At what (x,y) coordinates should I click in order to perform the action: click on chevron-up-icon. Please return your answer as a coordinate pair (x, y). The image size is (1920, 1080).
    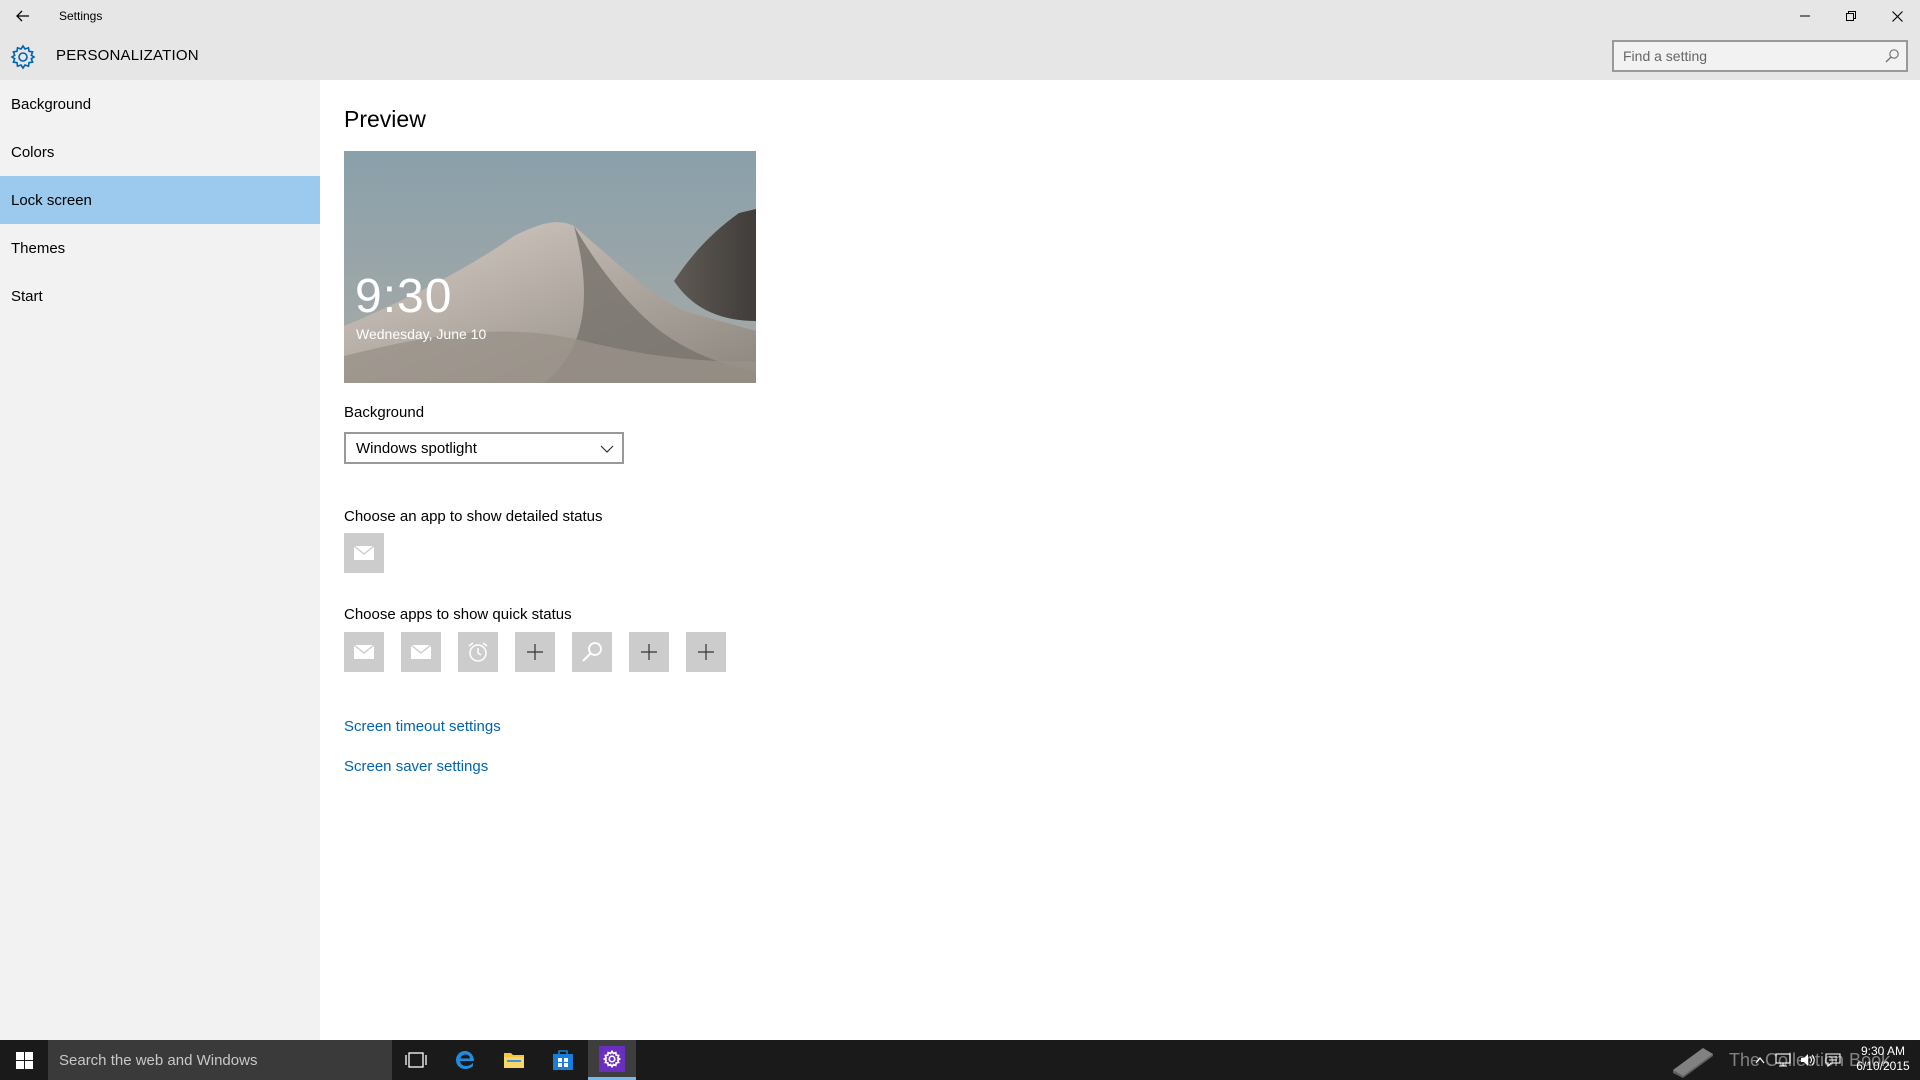
    Looking at the image, I should click on (1760, 1060).